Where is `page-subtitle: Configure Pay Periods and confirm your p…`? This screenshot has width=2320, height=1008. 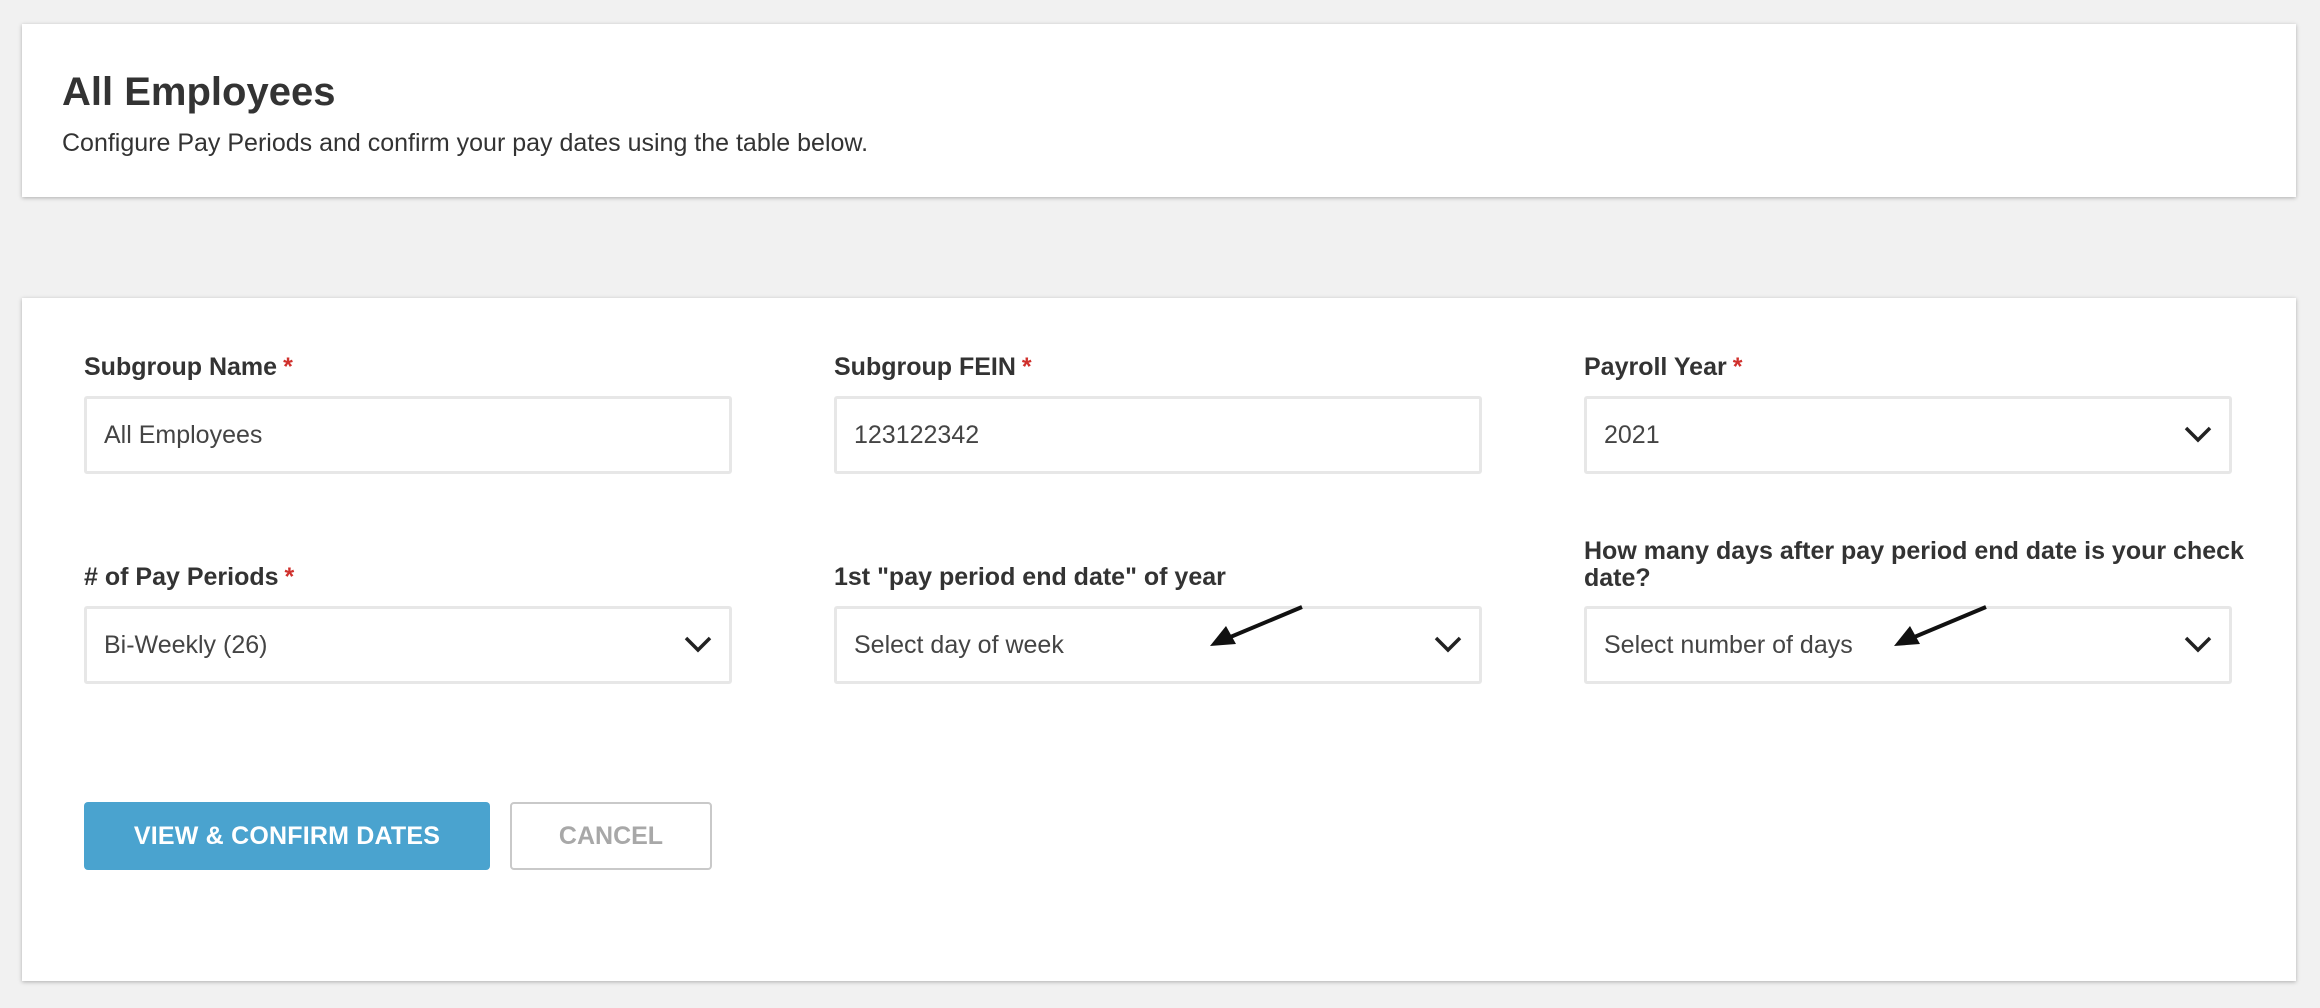 page-subtitle: Configure Pay Periods and confirm your p… is located at coordinates (465, 143).